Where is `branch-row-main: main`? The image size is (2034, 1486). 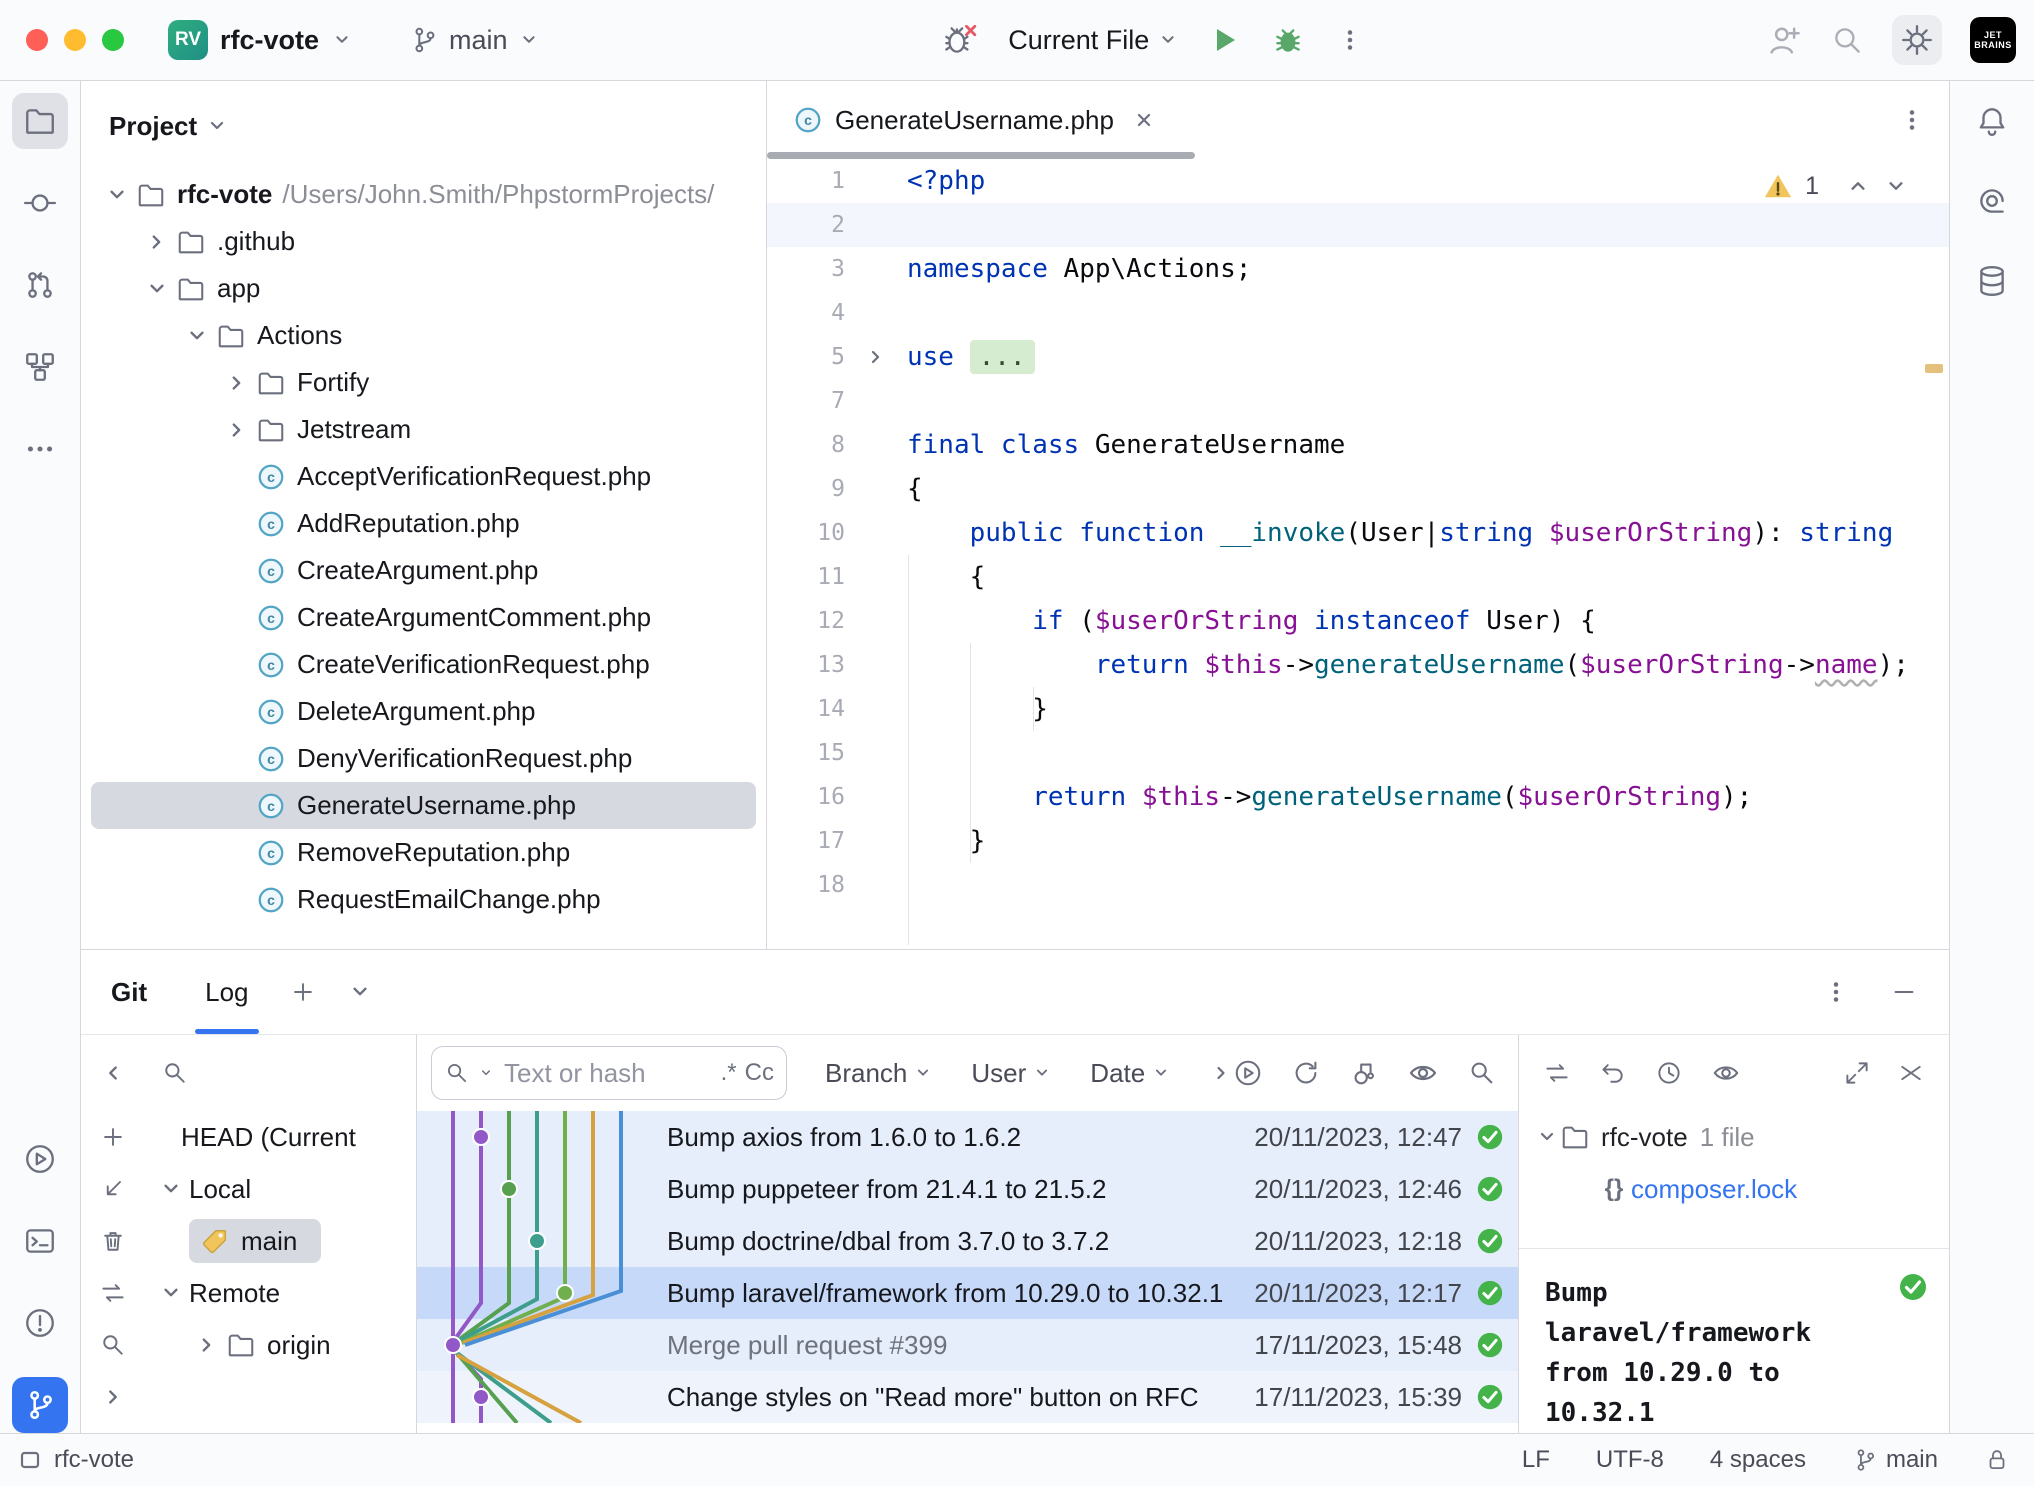 branch-row-main: main is located at coordinates (280, 1241).